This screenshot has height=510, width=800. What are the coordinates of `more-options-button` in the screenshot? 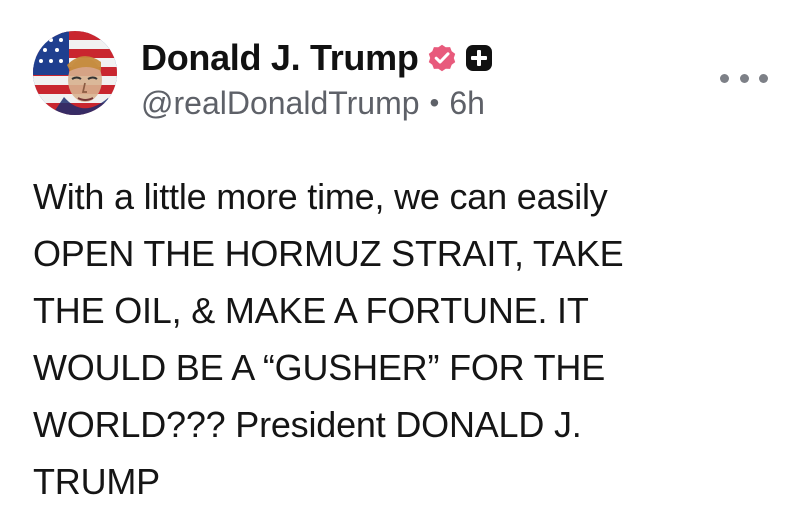 It's located at (744, 78).